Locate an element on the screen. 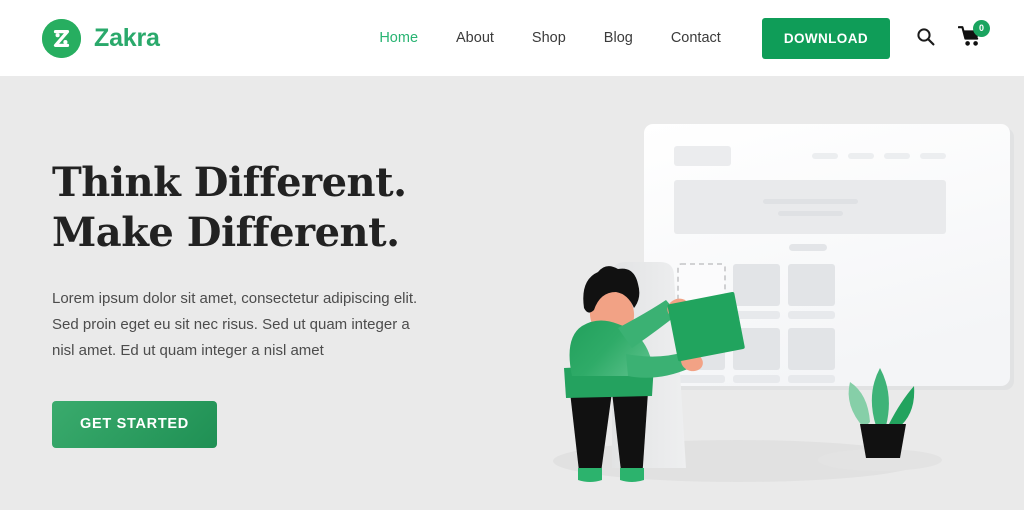  nav-item-about: About is located at coordinates (475, 38).